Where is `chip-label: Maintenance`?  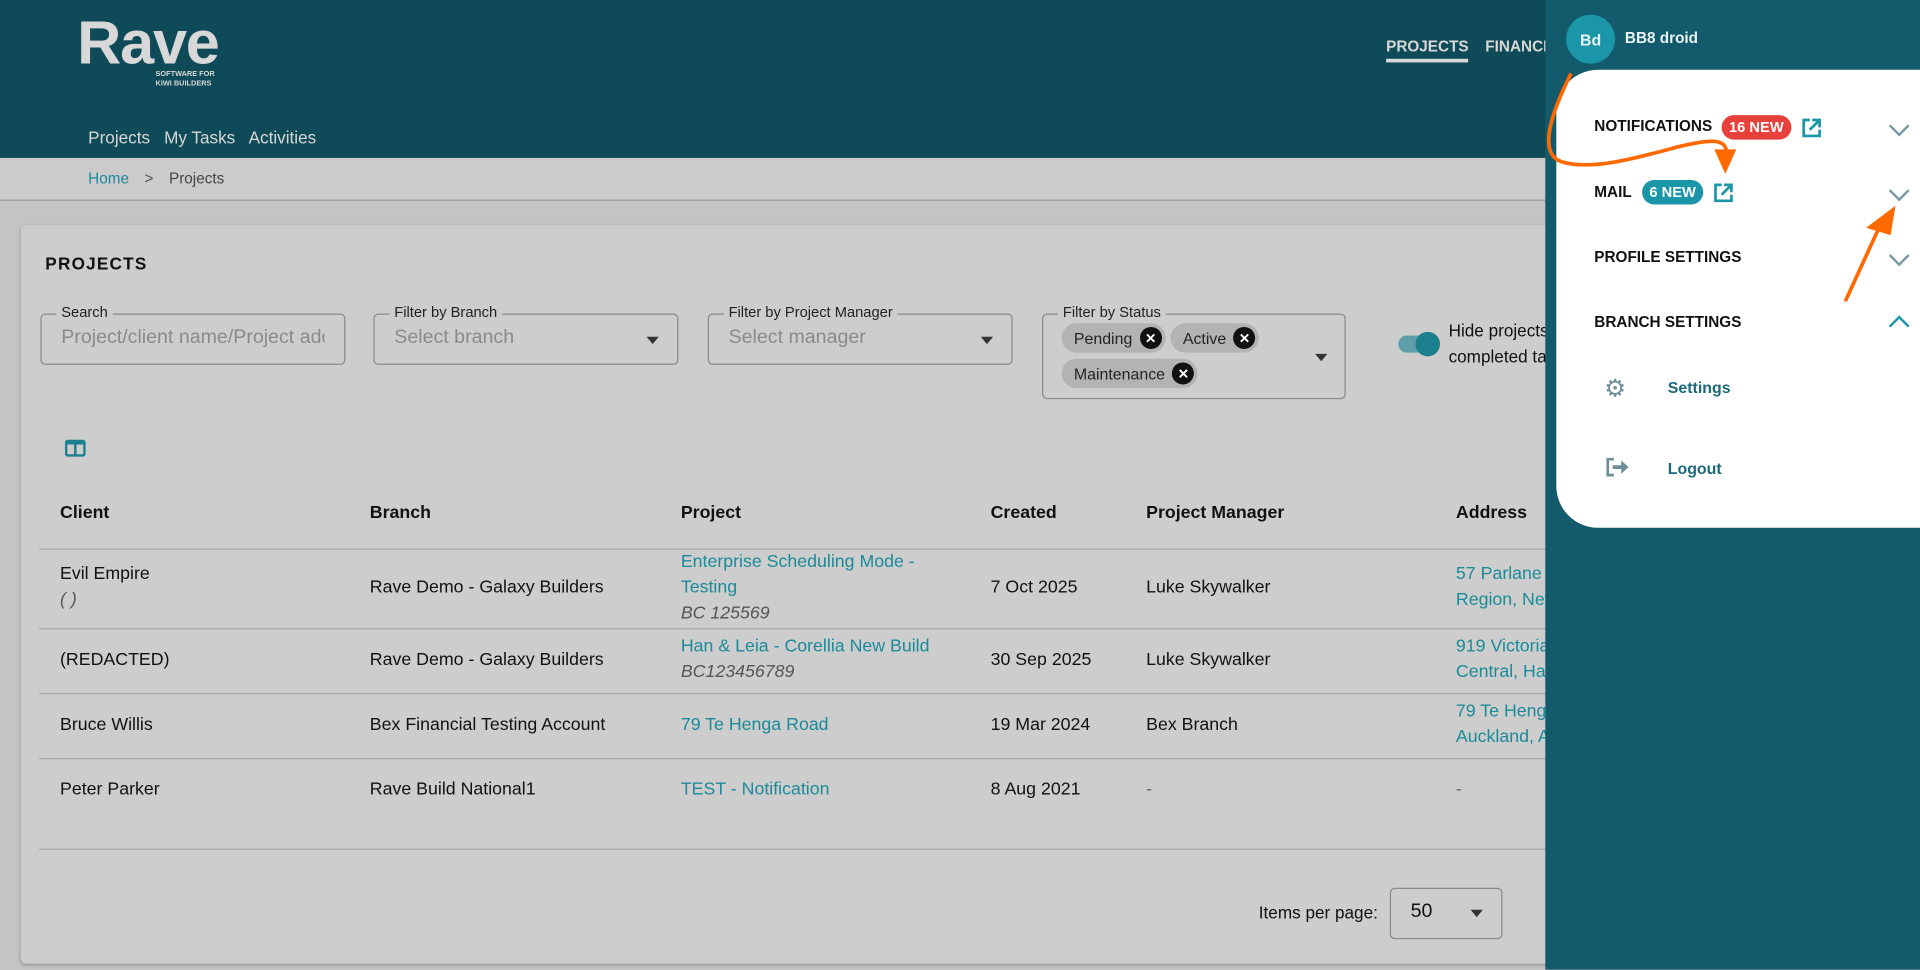
chip-label: Maintenance is located at coordinates (1119, 373).